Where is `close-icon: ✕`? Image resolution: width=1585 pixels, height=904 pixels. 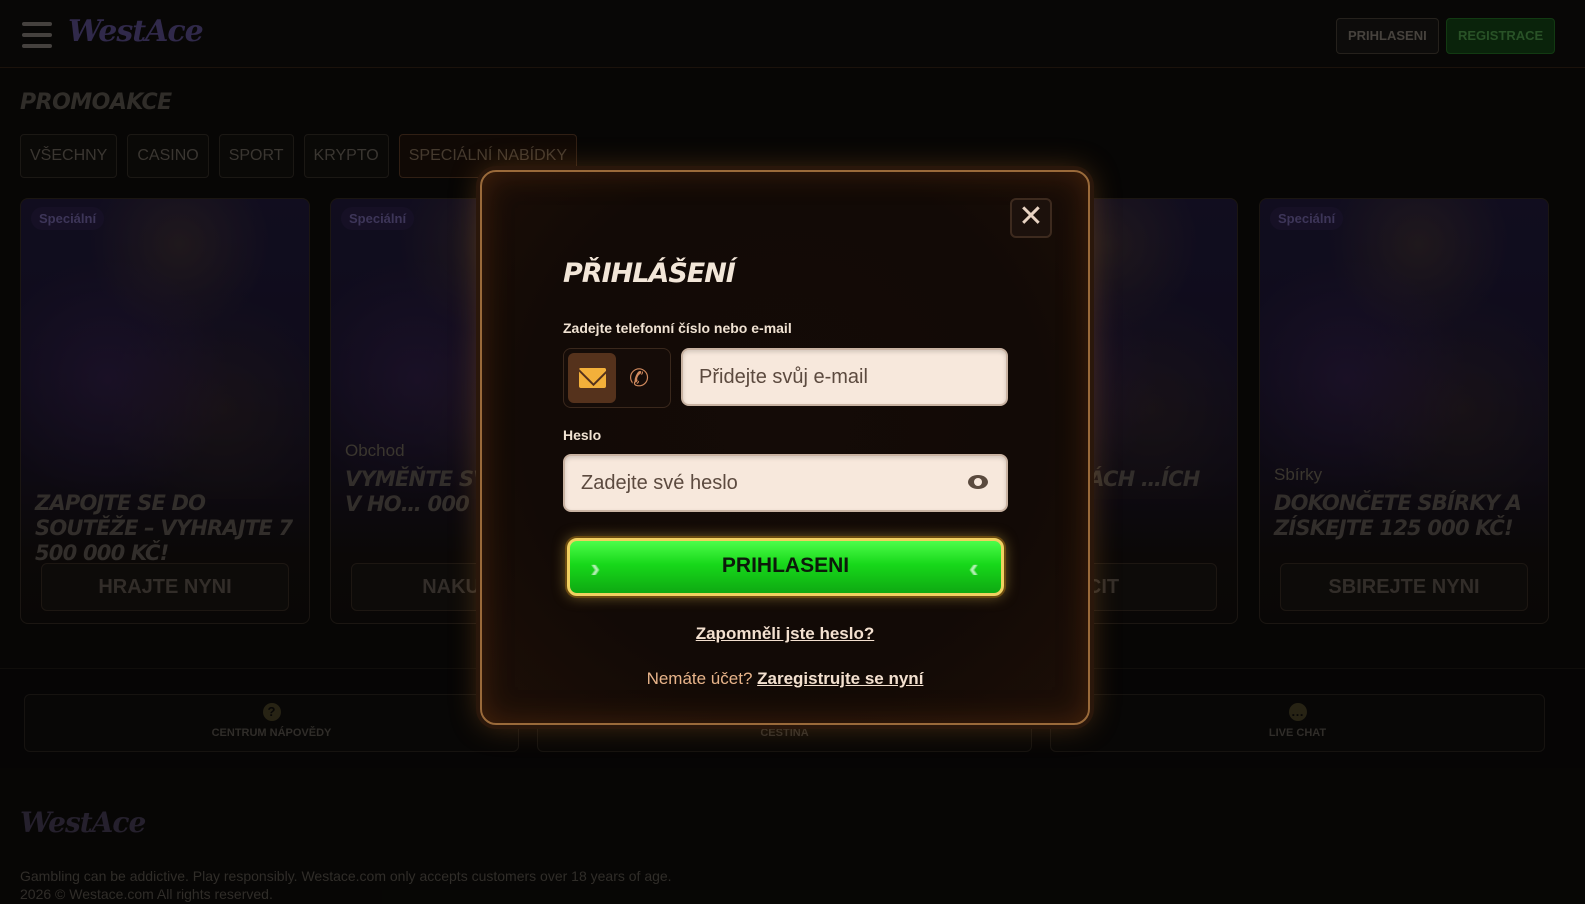
close-icon: ✕ is located at coordinates (1031, 216).